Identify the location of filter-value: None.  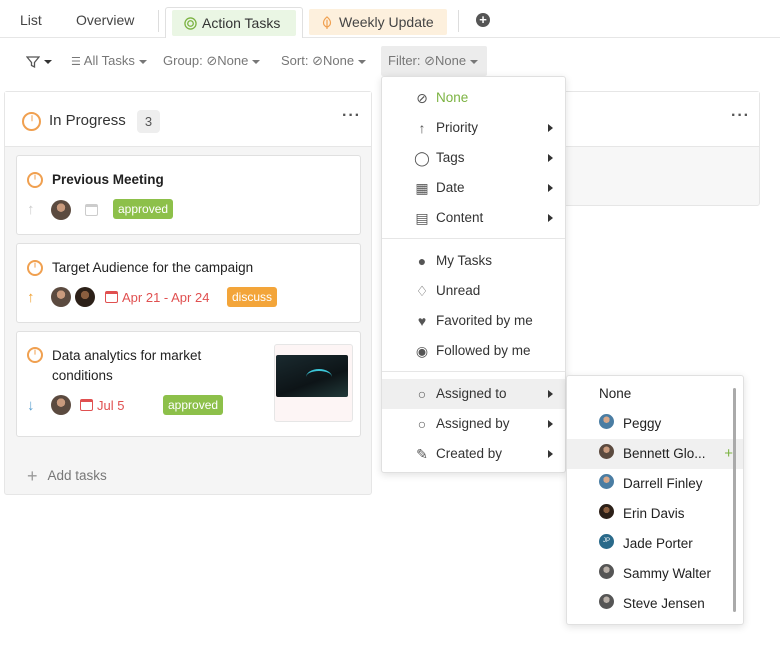
(451, 60).